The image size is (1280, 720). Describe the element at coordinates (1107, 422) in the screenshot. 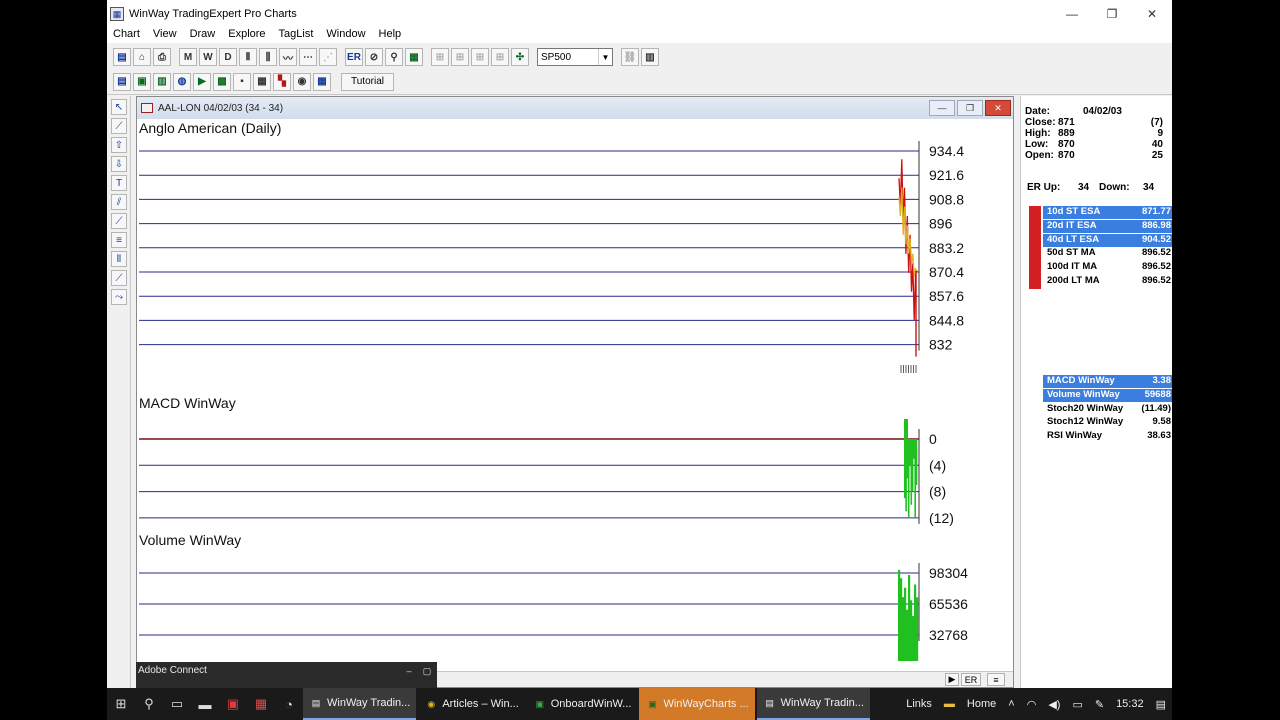

I see `indicator-row: Stoch12 WinWay 9.58` at that location.